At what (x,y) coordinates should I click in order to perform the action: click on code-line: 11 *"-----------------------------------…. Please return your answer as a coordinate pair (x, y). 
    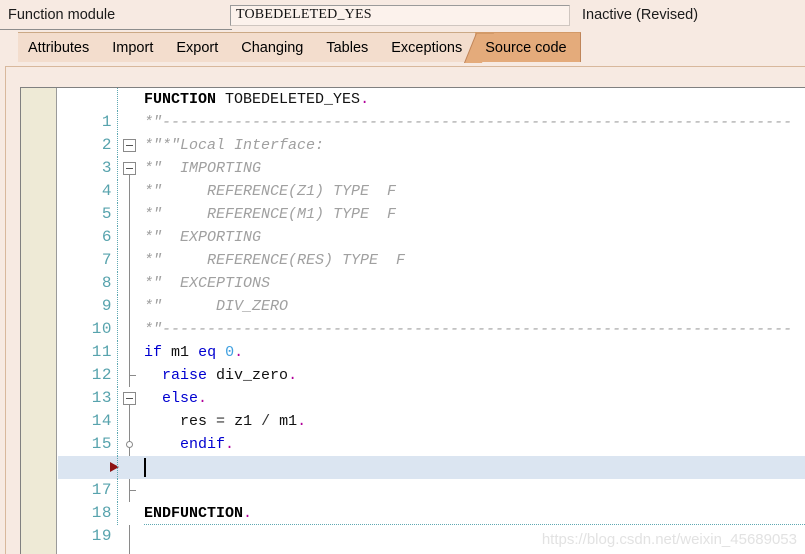
    Looking at the image, I should click on (431, 352).